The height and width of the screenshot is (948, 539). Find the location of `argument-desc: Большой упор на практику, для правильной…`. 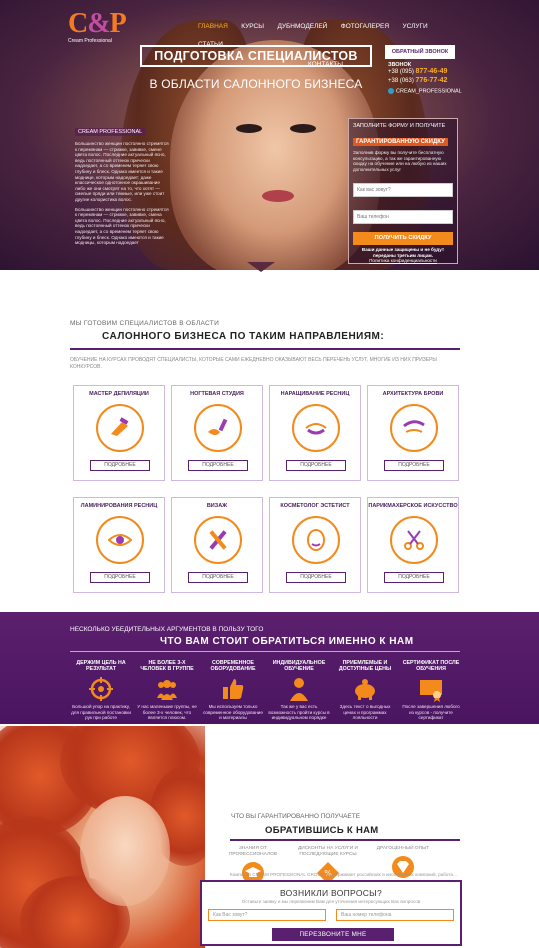

argument-desc: Большой упор на практику, для правильной… is located at coordinates (101, 712).